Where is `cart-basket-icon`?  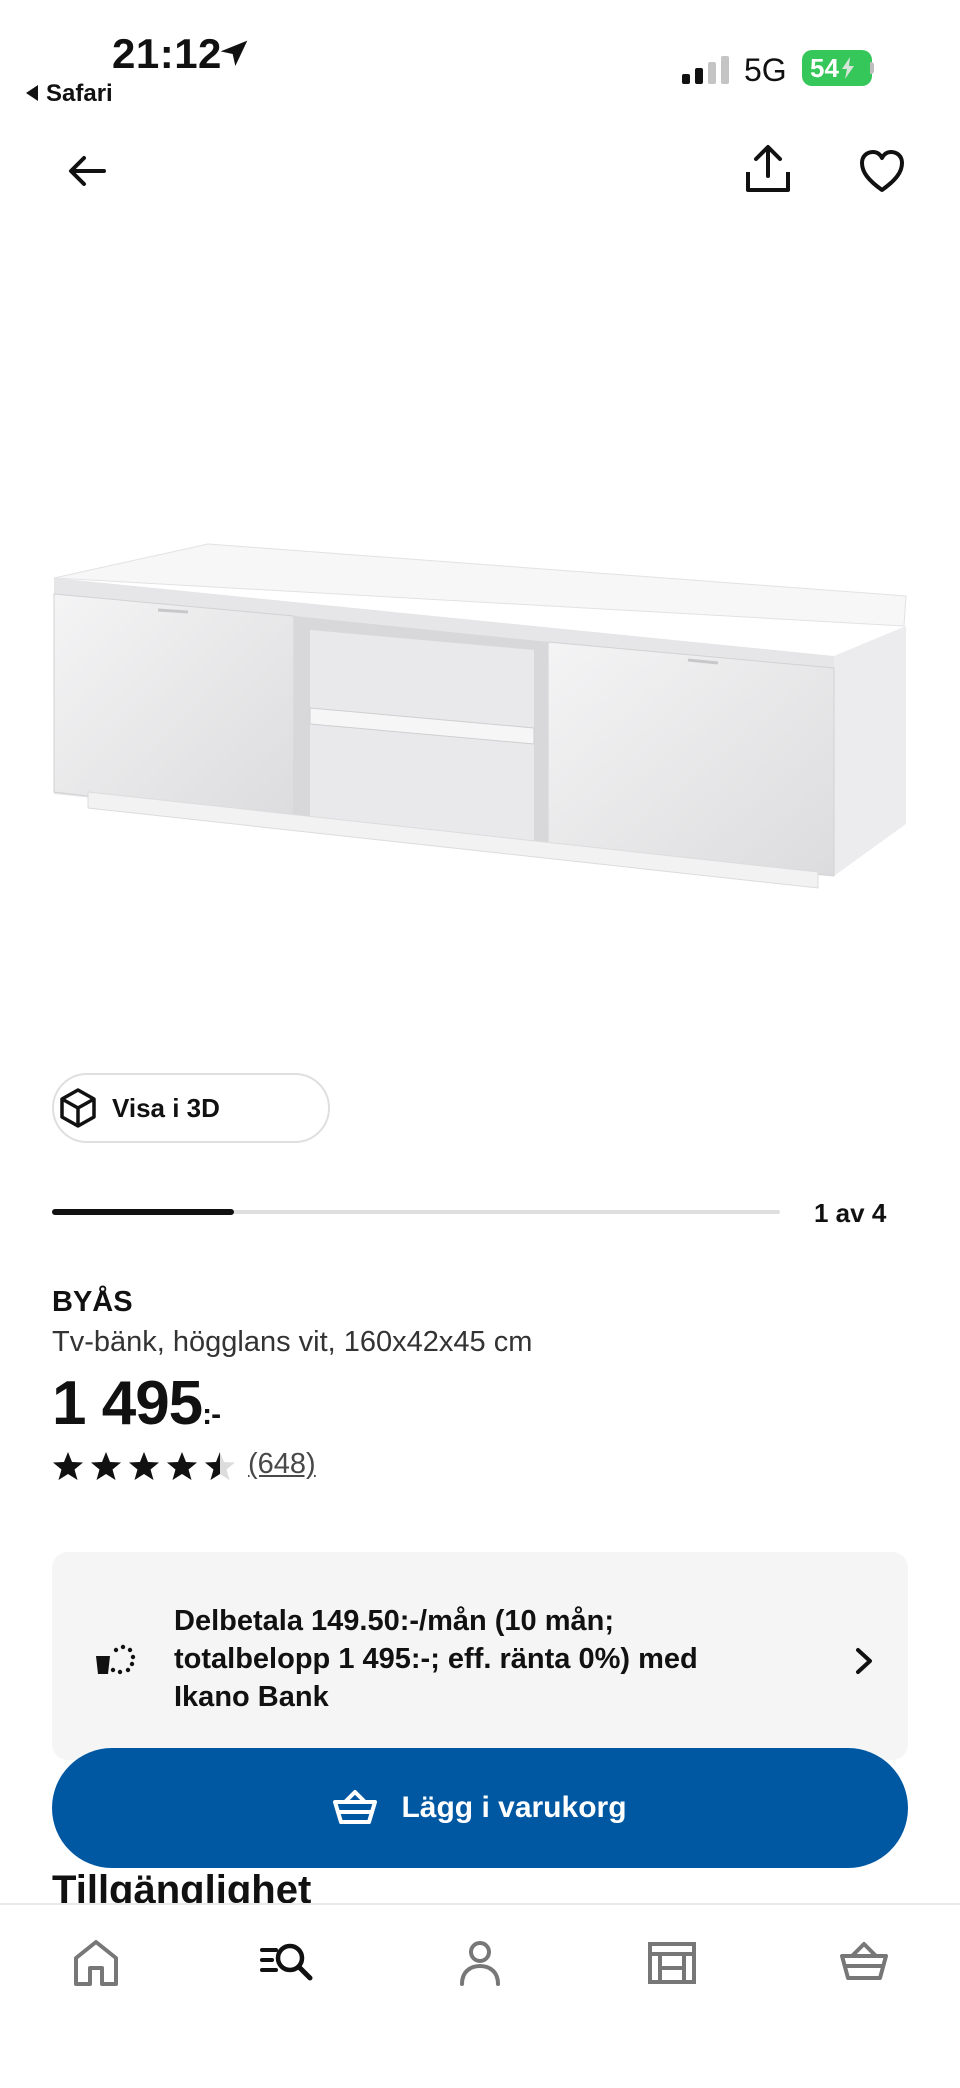 cart-basket-icon is located at coordinates (355, 1807).